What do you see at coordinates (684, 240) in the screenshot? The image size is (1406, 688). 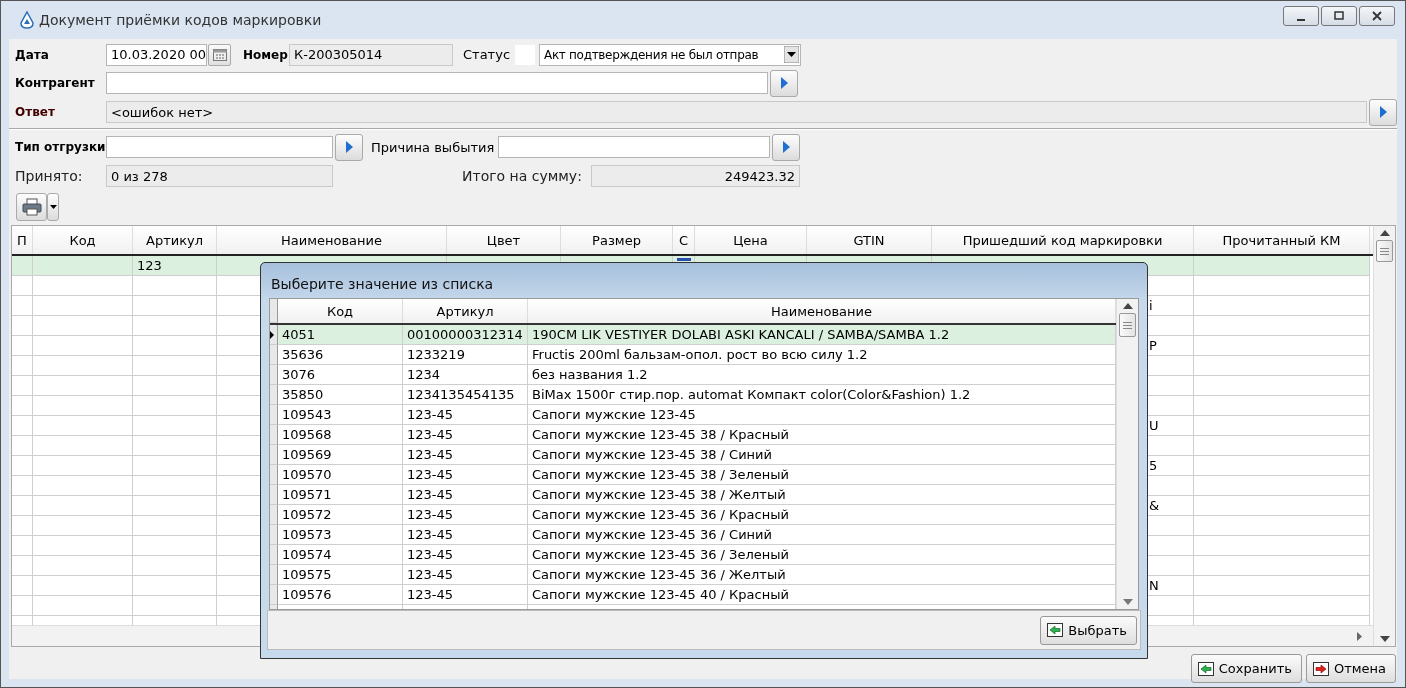 I see `column-header: С` at bounding box center [684, 240].